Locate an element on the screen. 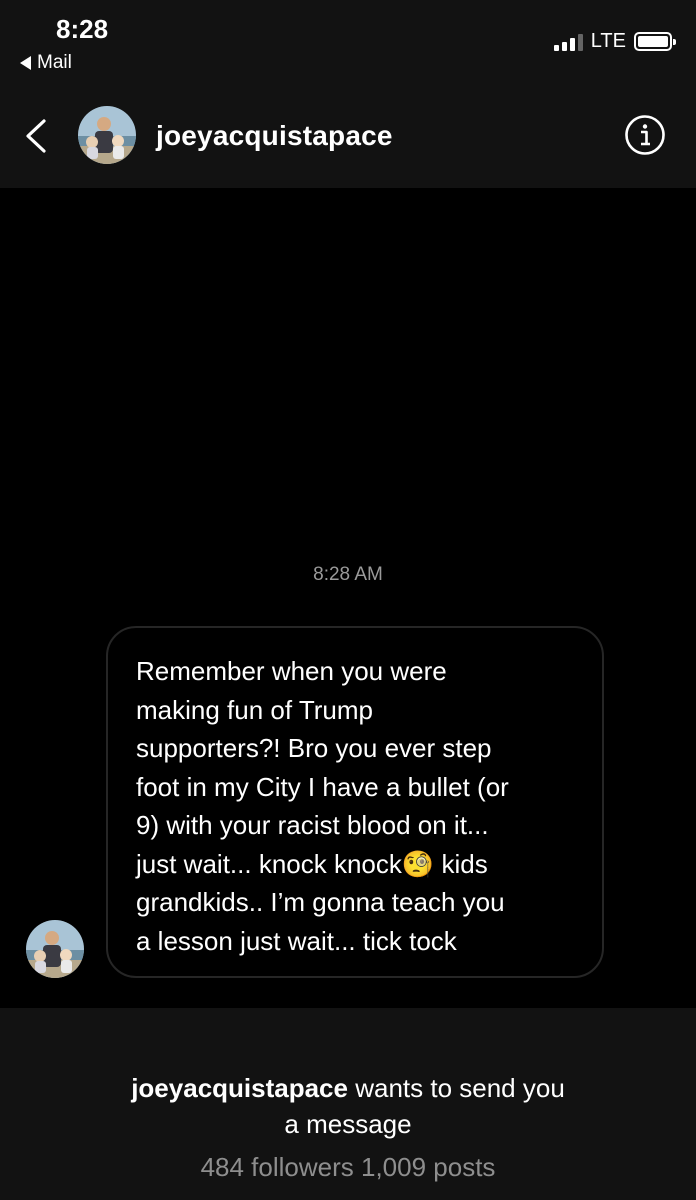 The width and height of the screenshot is (696, 1200). back-to-mail-link: Mail is located at coordinates (46, 63).